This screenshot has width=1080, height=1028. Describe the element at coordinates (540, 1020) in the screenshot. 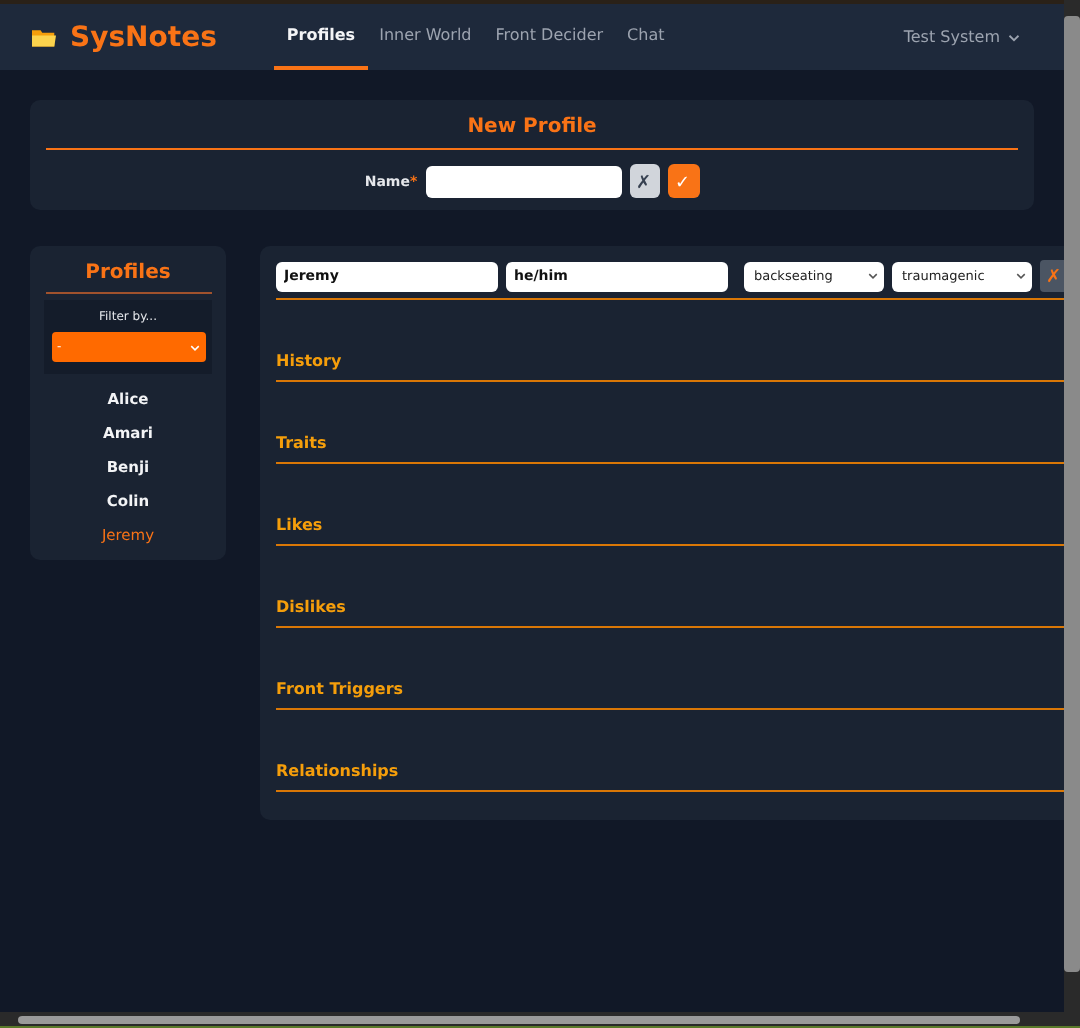

I see `horizontal-scrollbar` at that location.